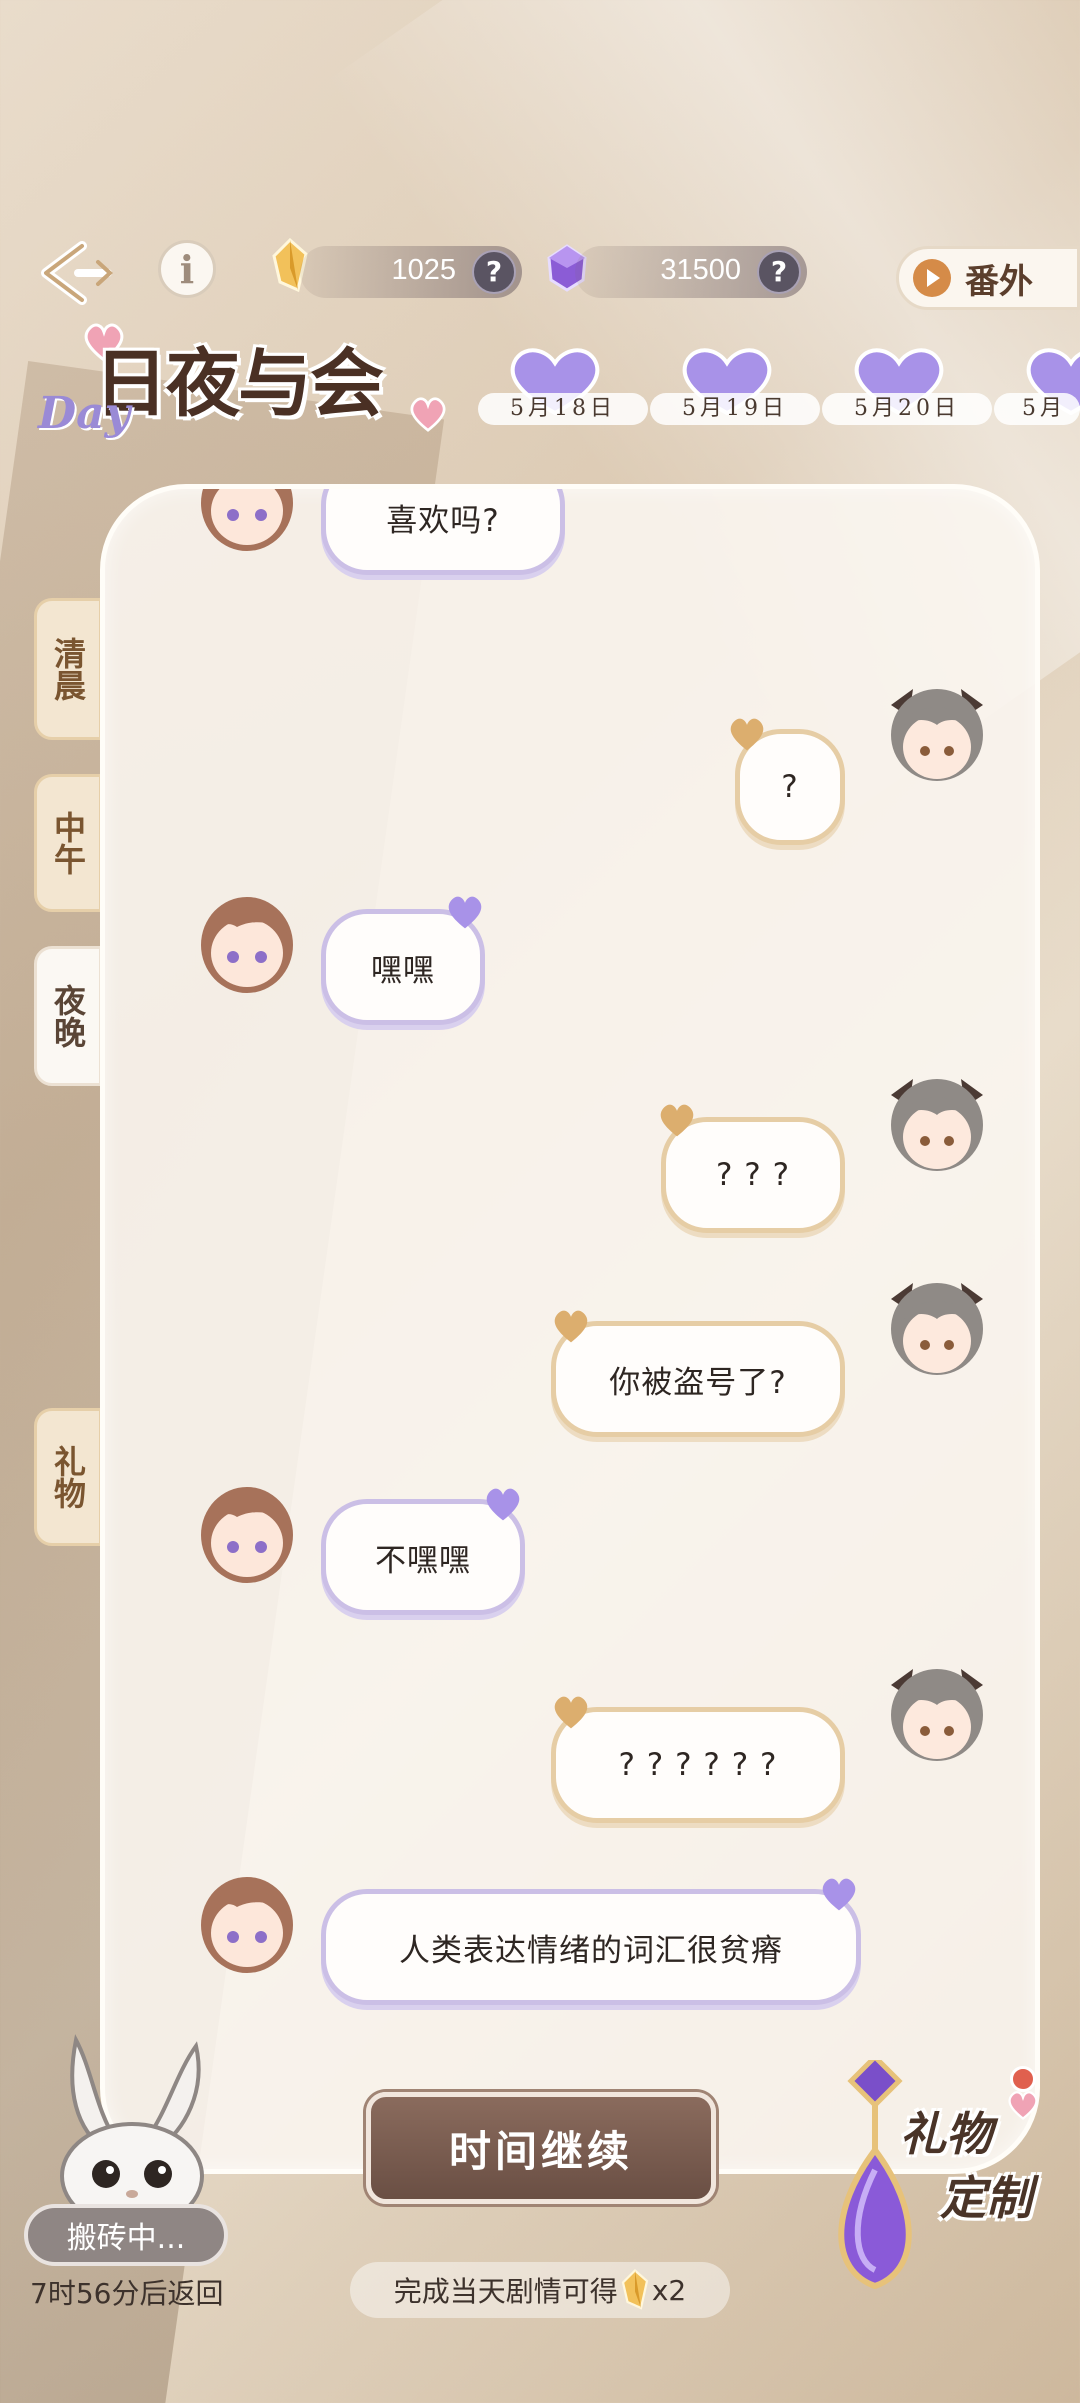 This screenshot has width=1080, height=2403. I want to click on message-bubble: 你被盗号了?, so click(698, 1379).